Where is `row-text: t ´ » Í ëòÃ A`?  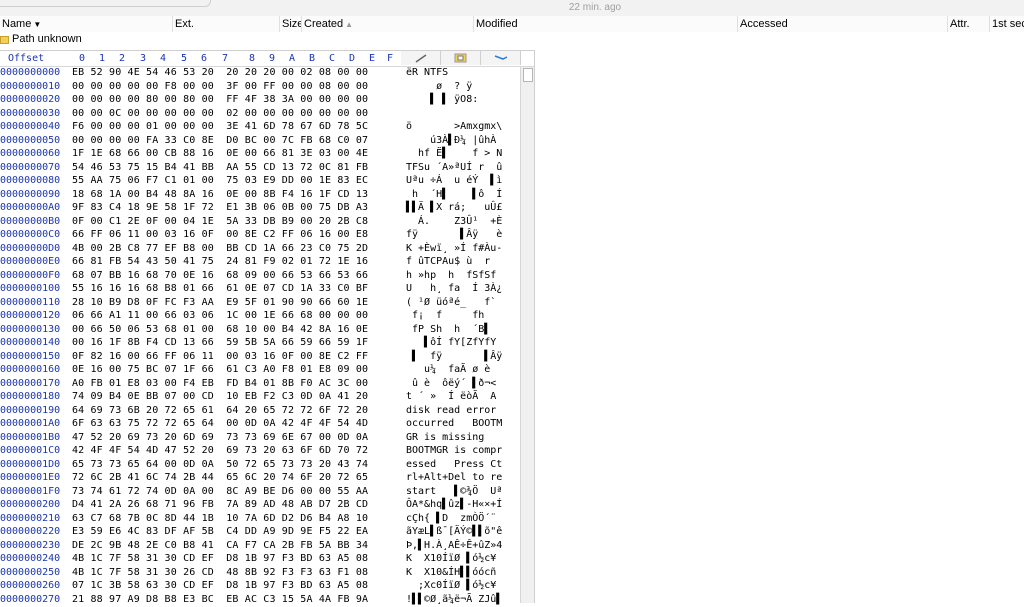 row-text: t ´ » Í ëòÃ A is located at coordinates (451, 396).